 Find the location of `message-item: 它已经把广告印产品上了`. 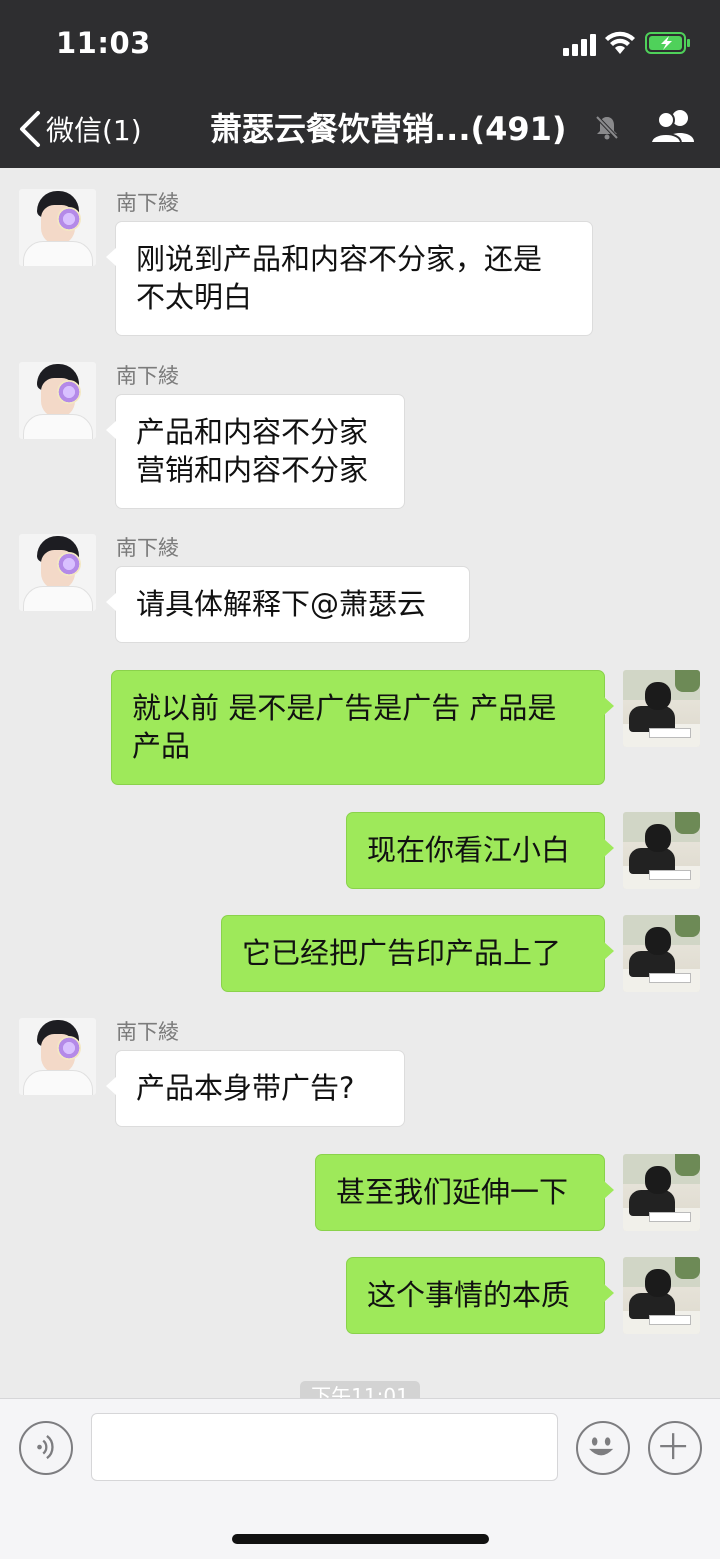

message-item: 它已经把广告印产品上了 is located at coordinates (360, 953).